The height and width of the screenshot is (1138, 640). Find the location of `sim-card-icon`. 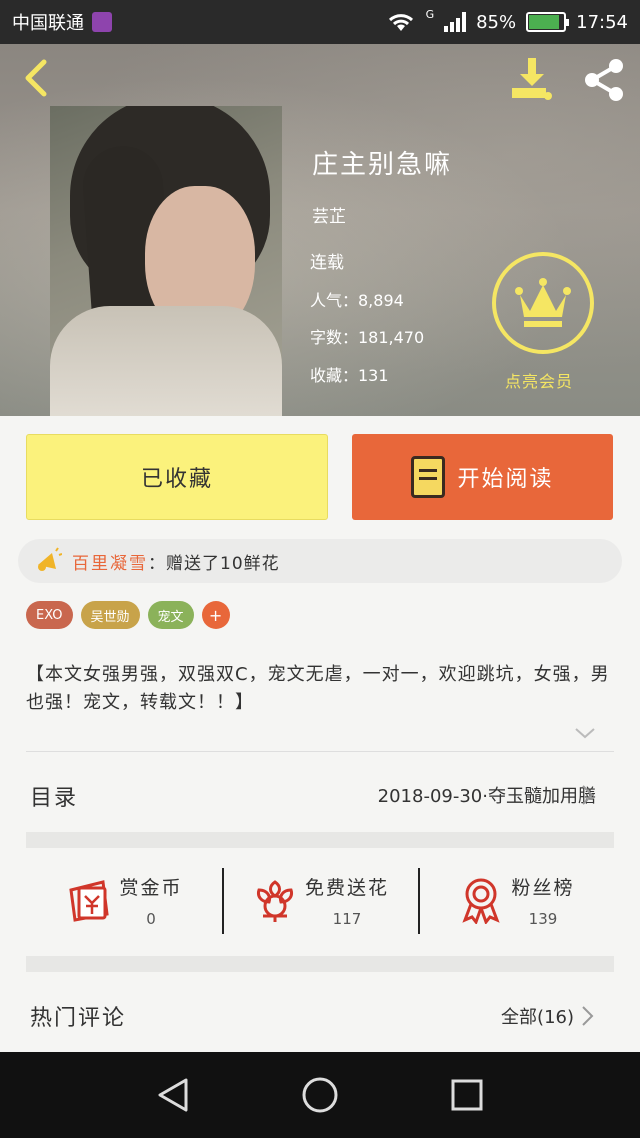

sim-card-icon is located at coordinates (102, 22).